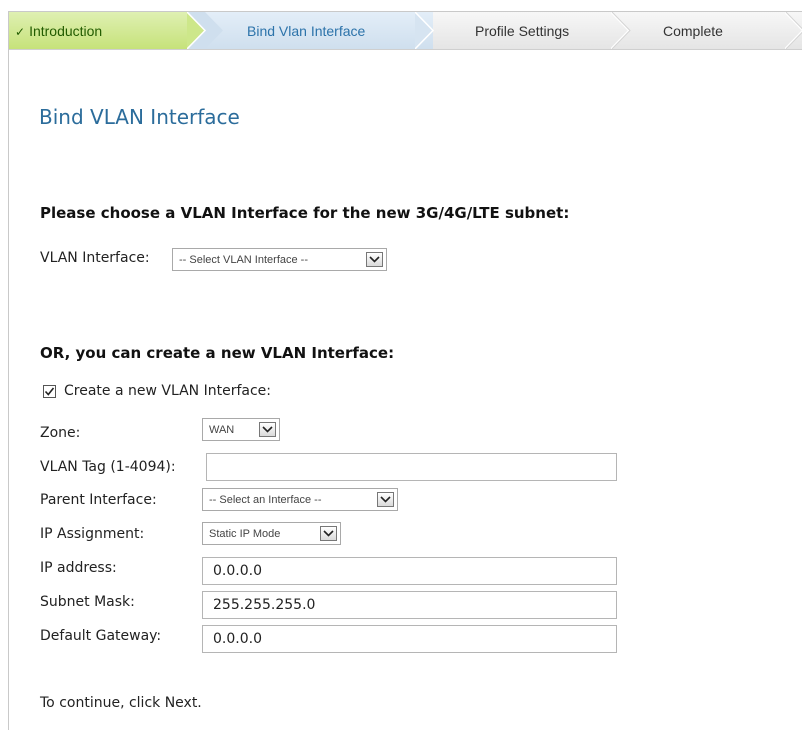 The image size is (802, 730). I want to click on continue-instructions: To continue, click Next., so click(121, 703).